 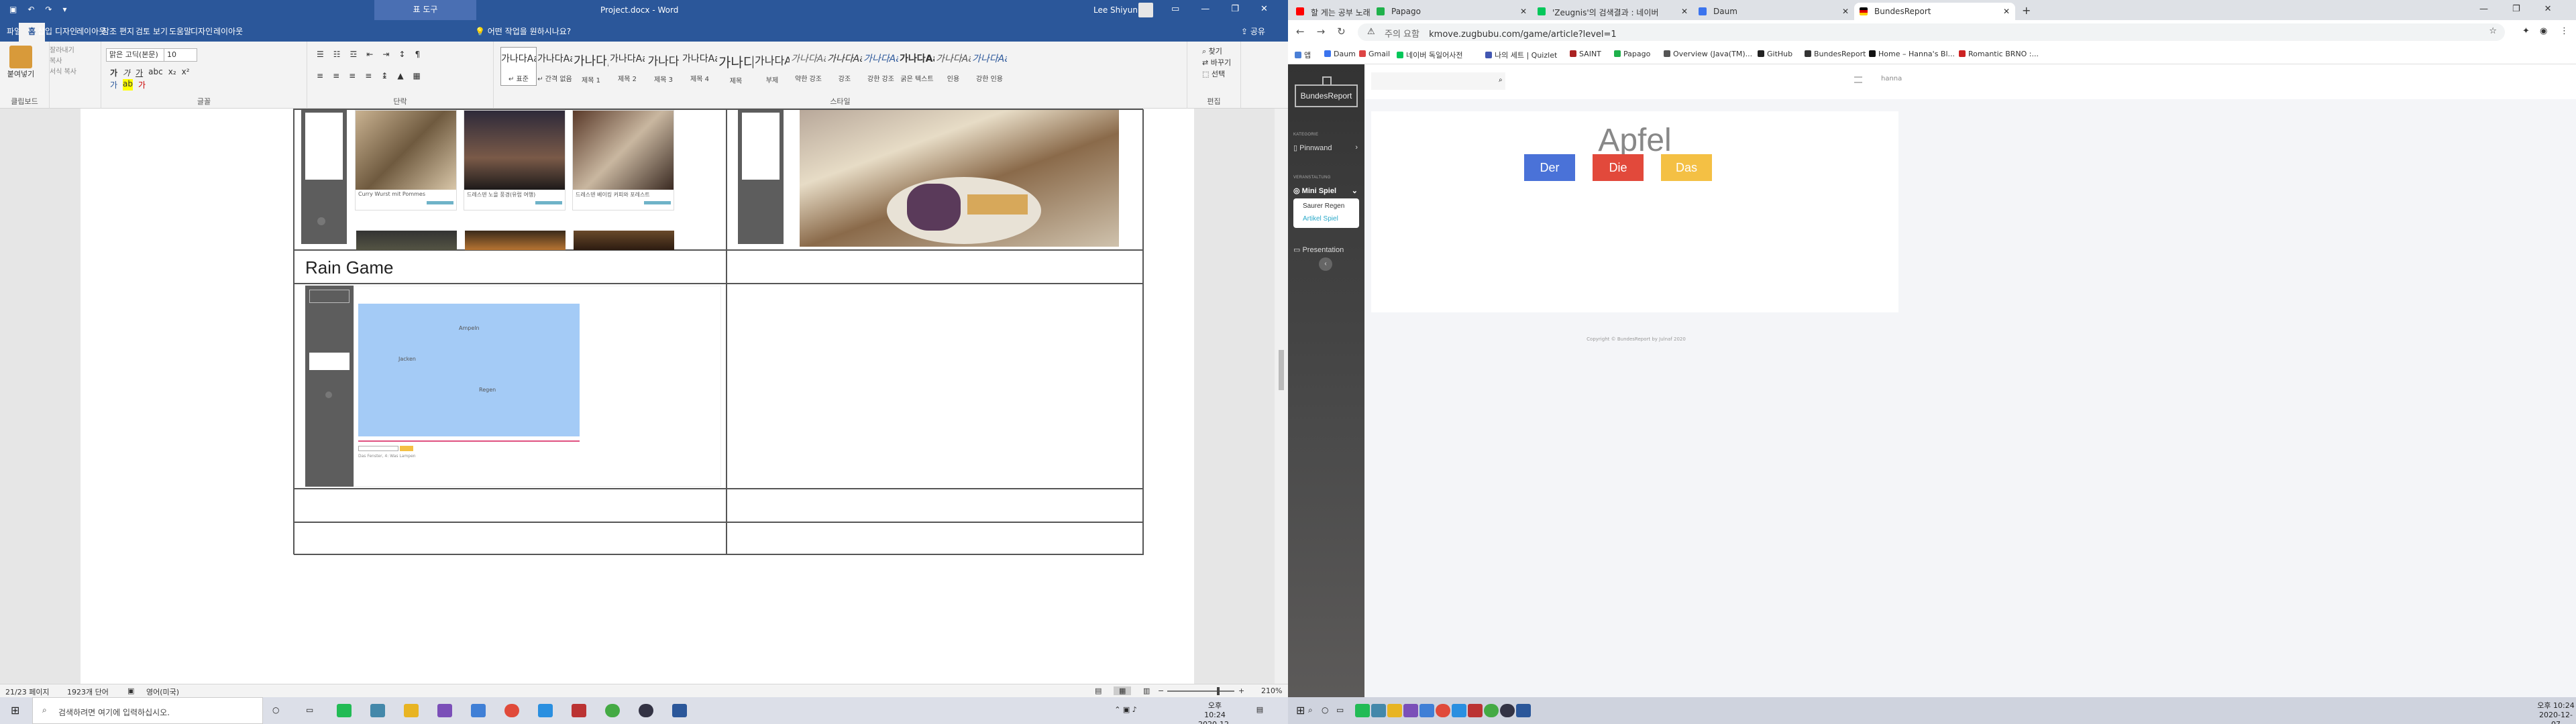 What do you see at coordinates (1235, 9) in the screenshot?
I see `restore-icon: ❐` at bounding box center [1235, 9].